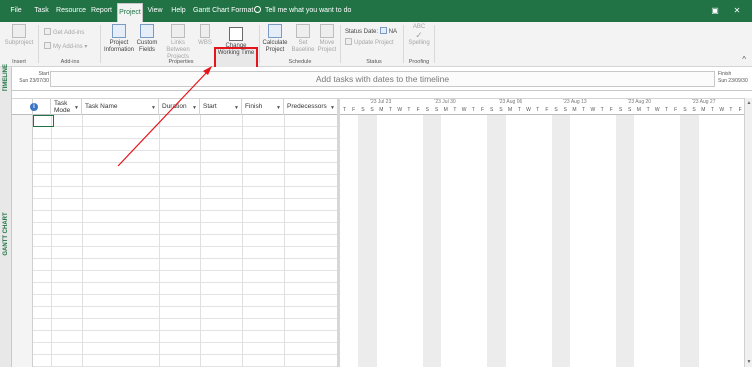  What do you see at coordinates (445, 102) in the screenshot?
I see `timescale-week: '23 Jul 30` at bounding box center [445, 102].